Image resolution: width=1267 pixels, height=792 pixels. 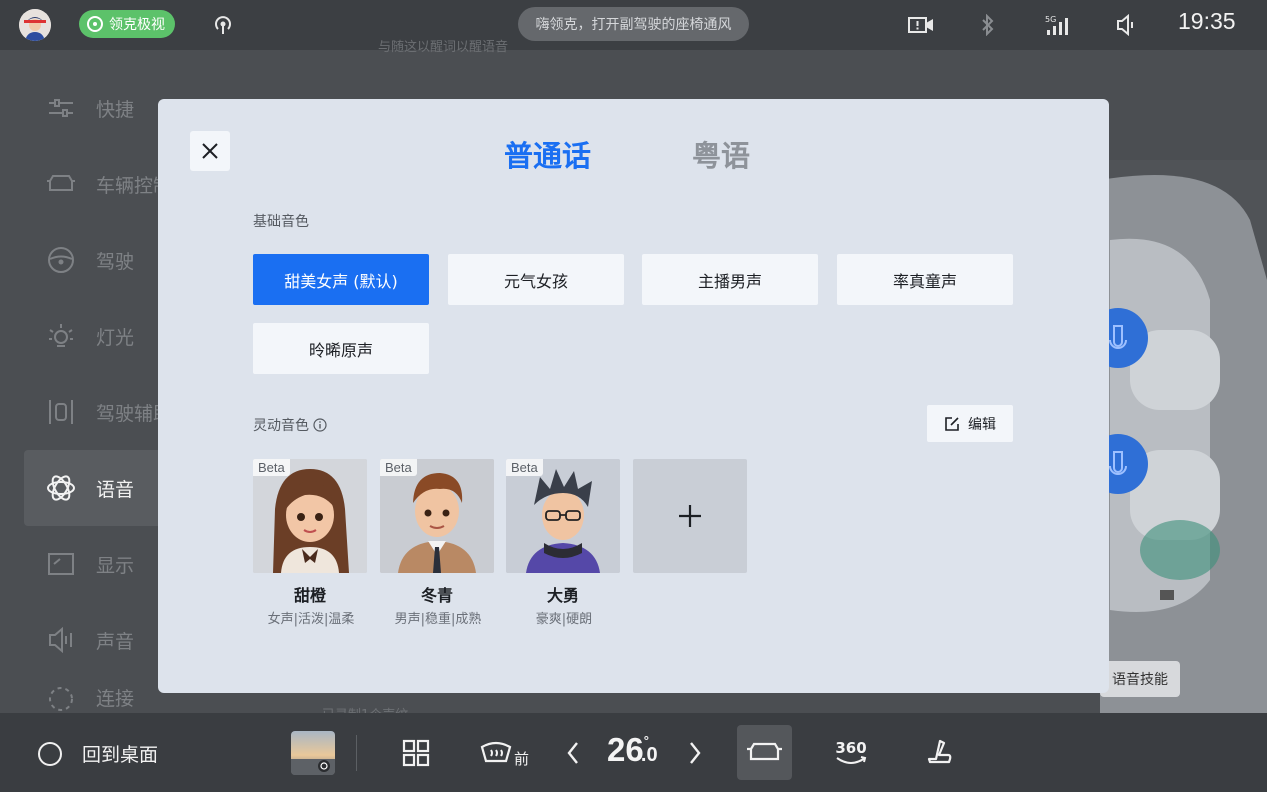 What do you see at coordinates (223, 25) in the screenshot?
I see `broadcast-icon` at bounding box center [223, 25].